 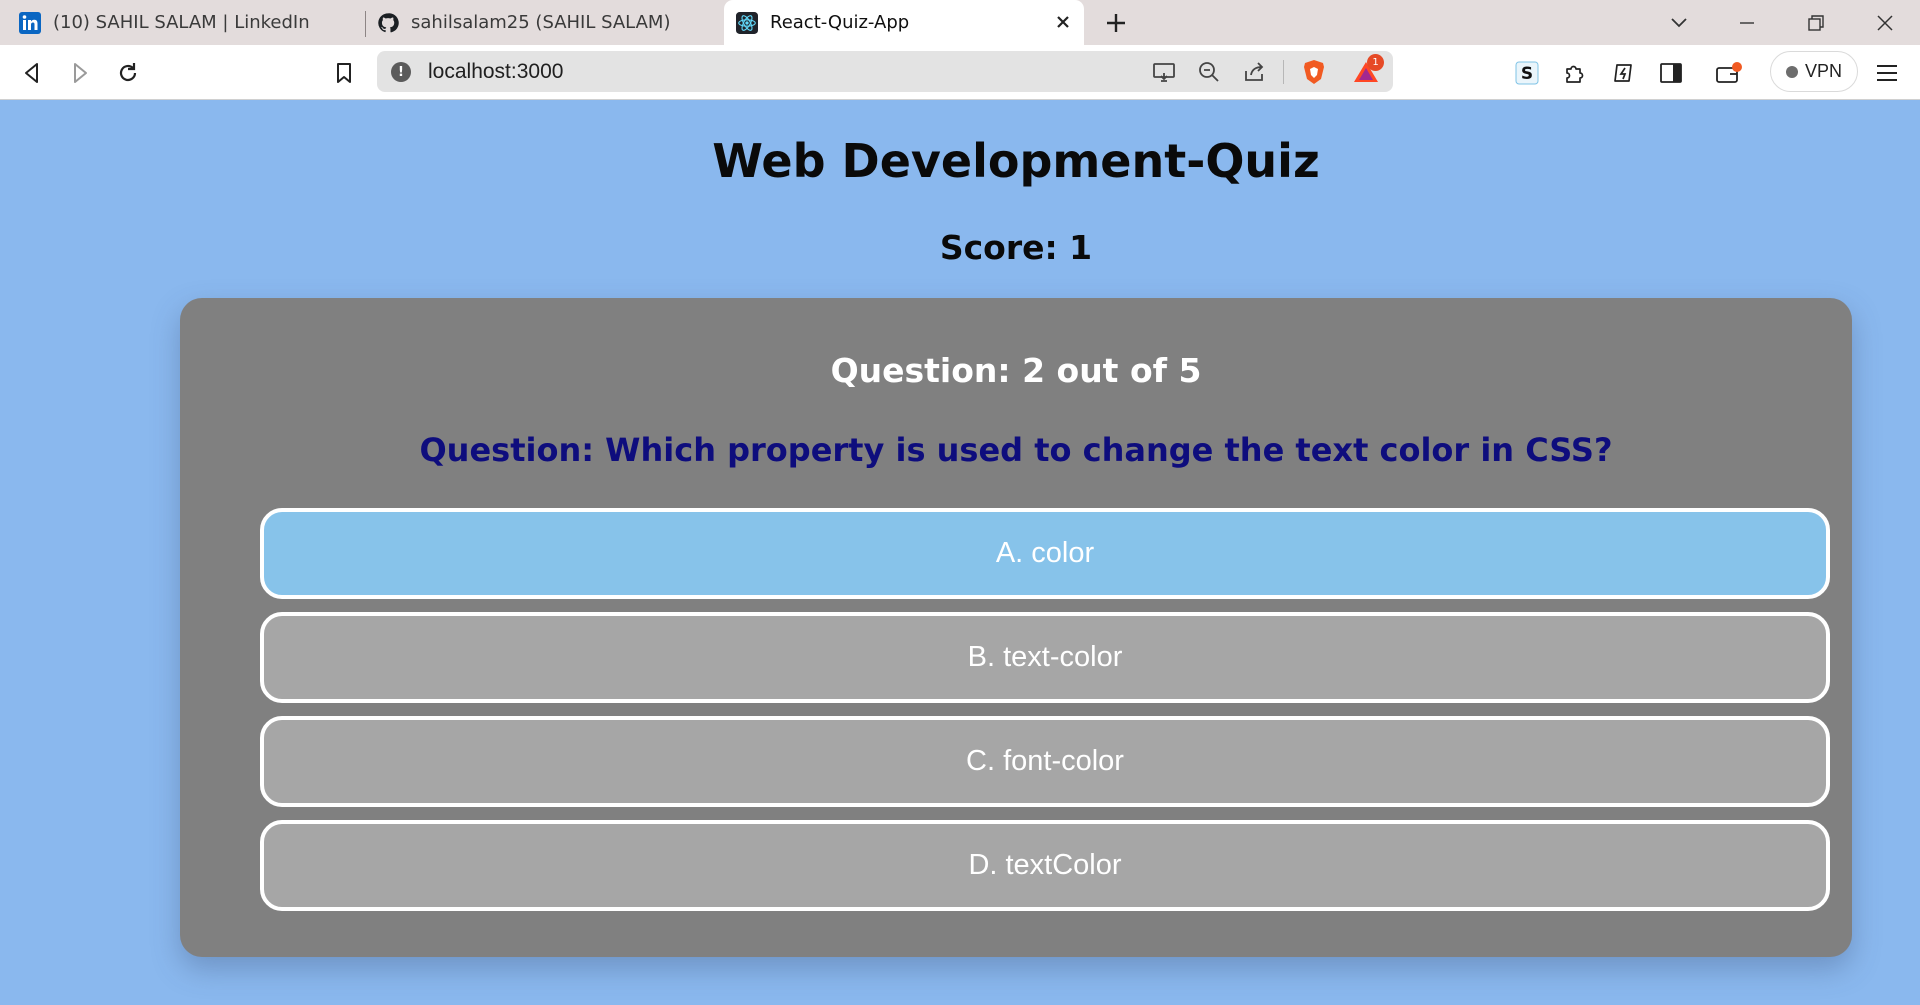 I want to click on tab-title: (10) SAHIL SALAM | LinkedIn, so click(x=181, y=22).